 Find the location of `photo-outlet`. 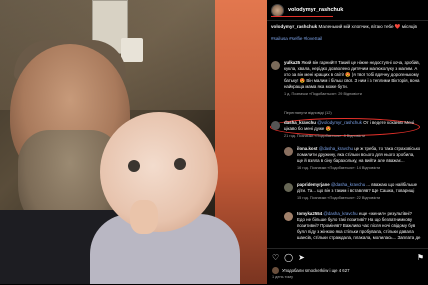

photo-outlet is located at coordinates (132, 50).